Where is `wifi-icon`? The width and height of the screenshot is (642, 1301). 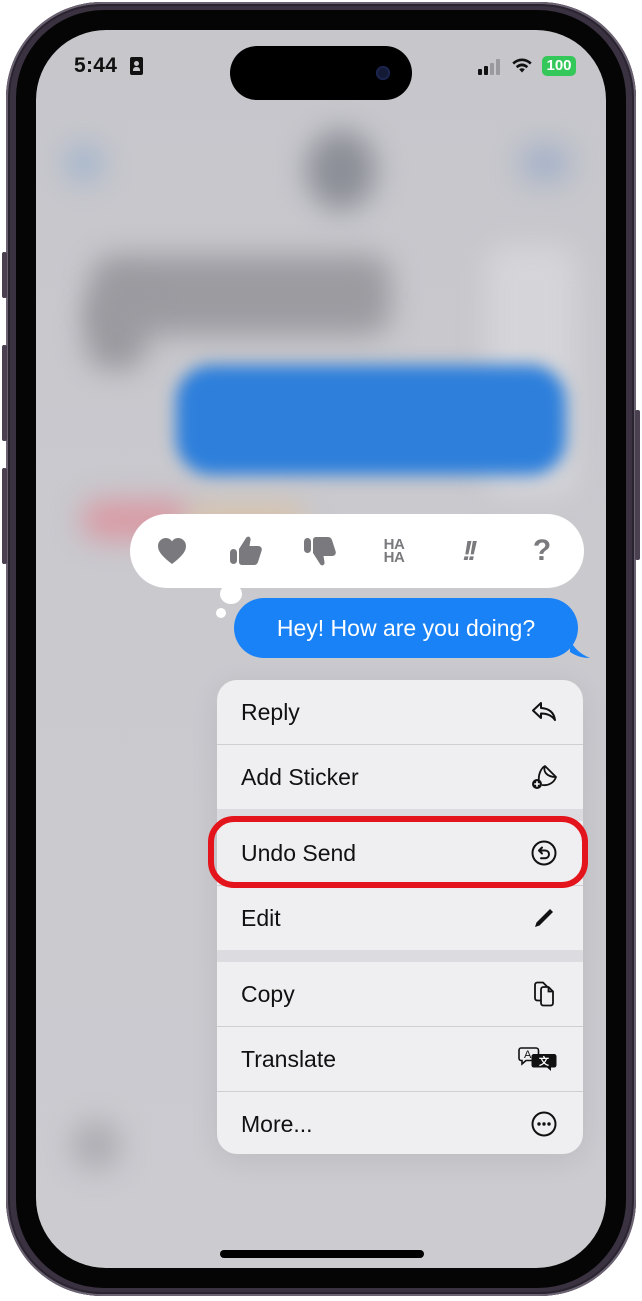 wifi-icon is located at coordinates (522, 65).